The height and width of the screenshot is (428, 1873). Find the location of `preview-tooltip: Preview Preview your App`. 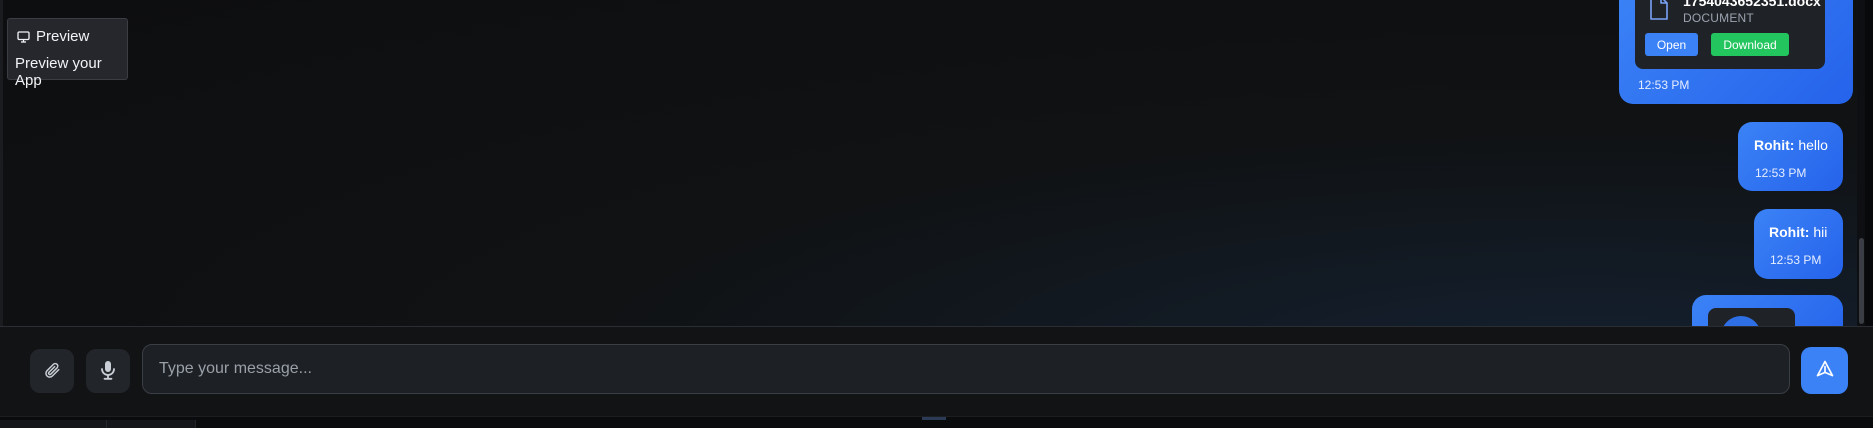

preview-tooltip: Preview Preview your App is located at coordinates (67, 53).